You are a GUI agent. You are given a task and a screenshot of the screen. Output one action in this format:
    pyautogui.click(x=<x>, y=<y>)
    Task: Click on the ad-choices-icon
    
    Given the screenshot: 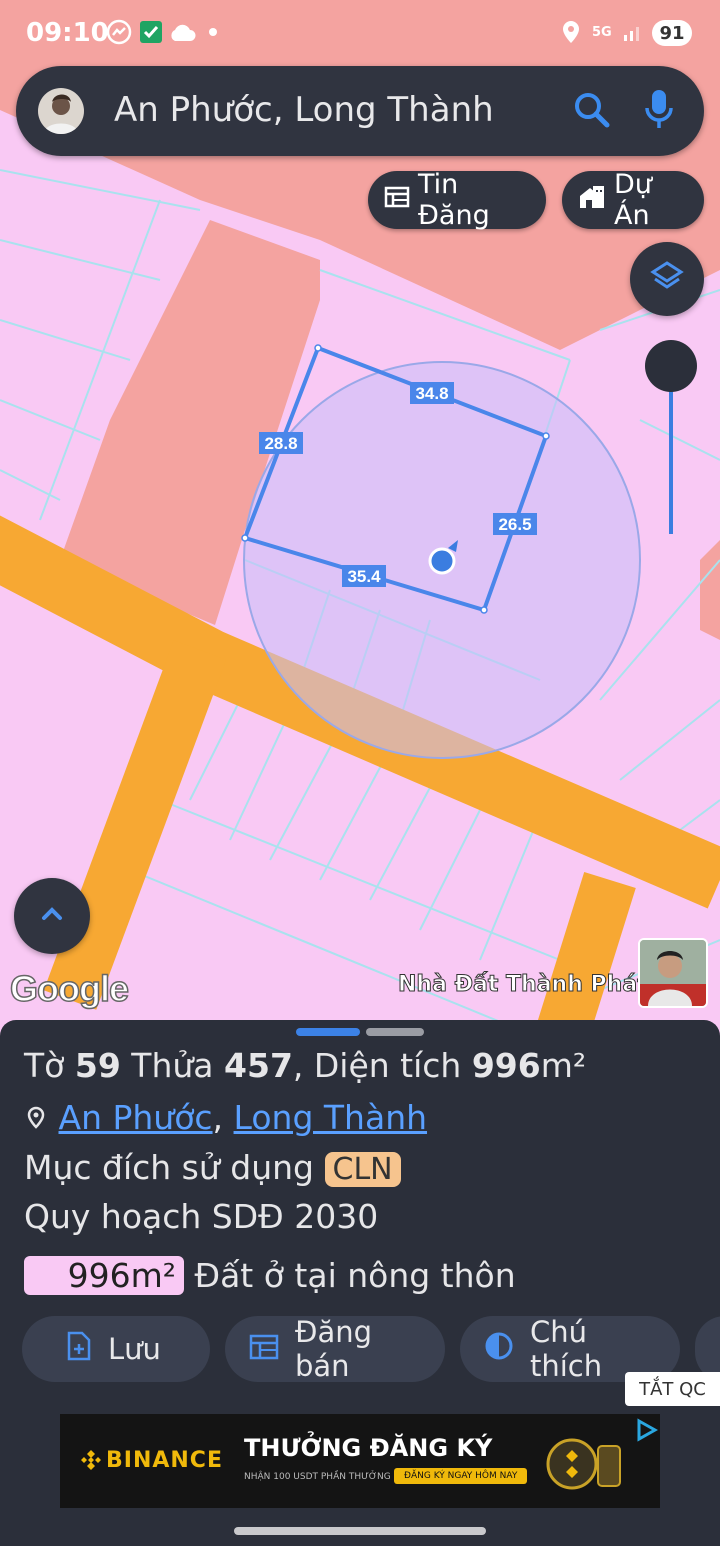 What is the action you would take?
    pyautogui.click(x=646, y=1432)
    